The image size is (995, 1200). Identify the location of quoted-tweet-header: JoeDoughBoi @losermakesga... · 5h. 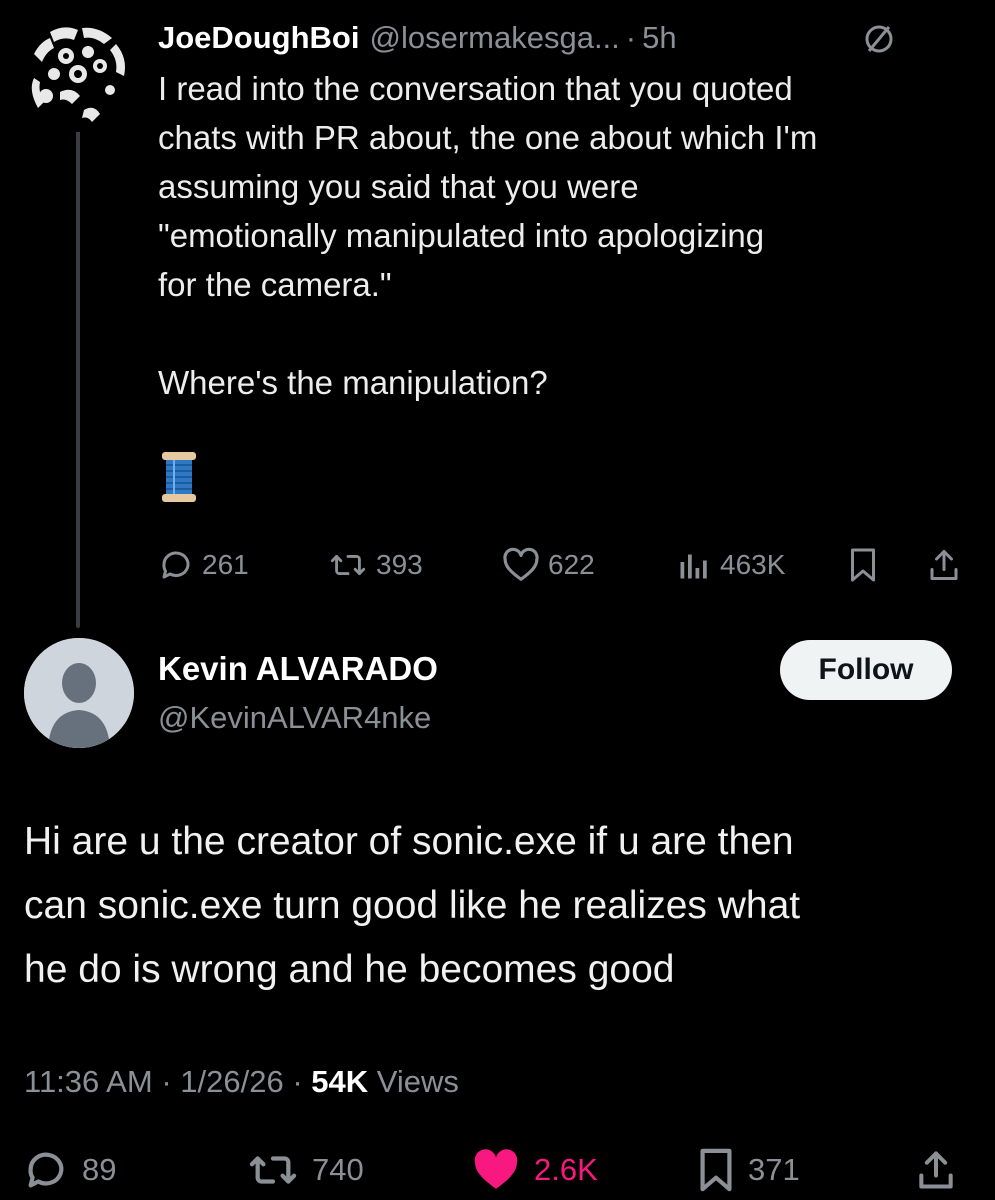
(417, 38).